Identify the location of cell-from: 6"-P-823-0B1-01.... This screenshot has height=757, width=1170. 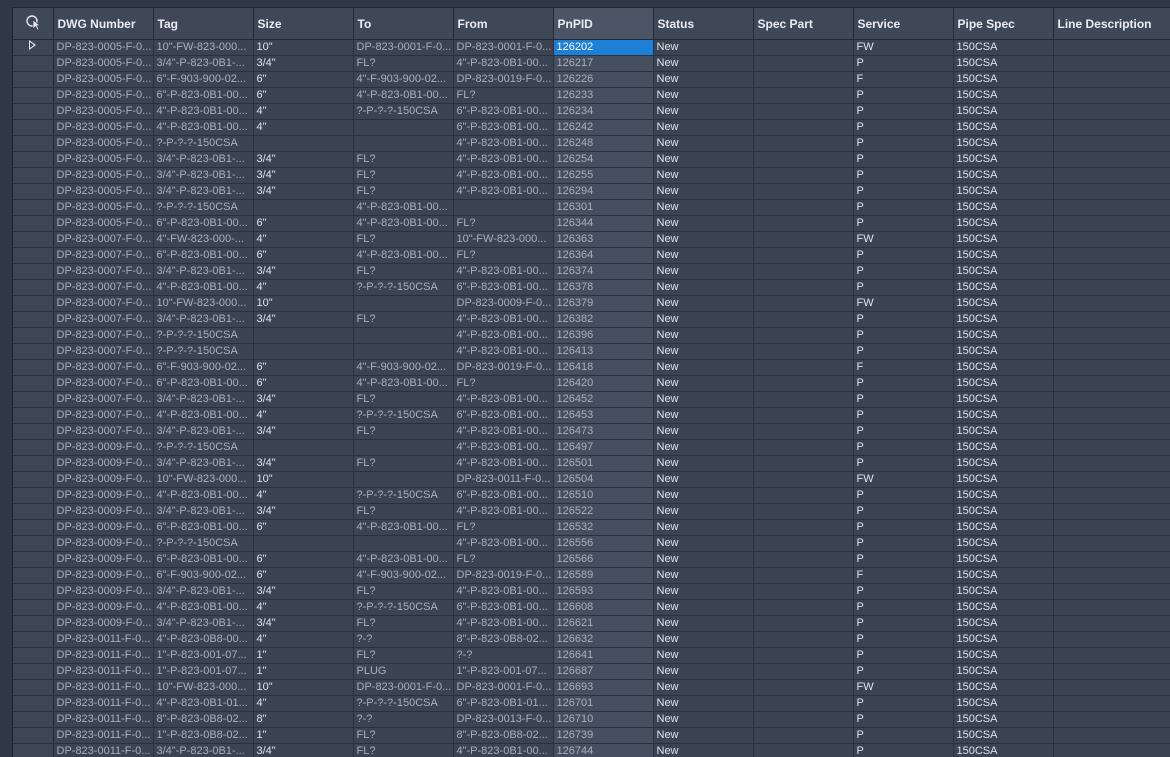
(503, 703).